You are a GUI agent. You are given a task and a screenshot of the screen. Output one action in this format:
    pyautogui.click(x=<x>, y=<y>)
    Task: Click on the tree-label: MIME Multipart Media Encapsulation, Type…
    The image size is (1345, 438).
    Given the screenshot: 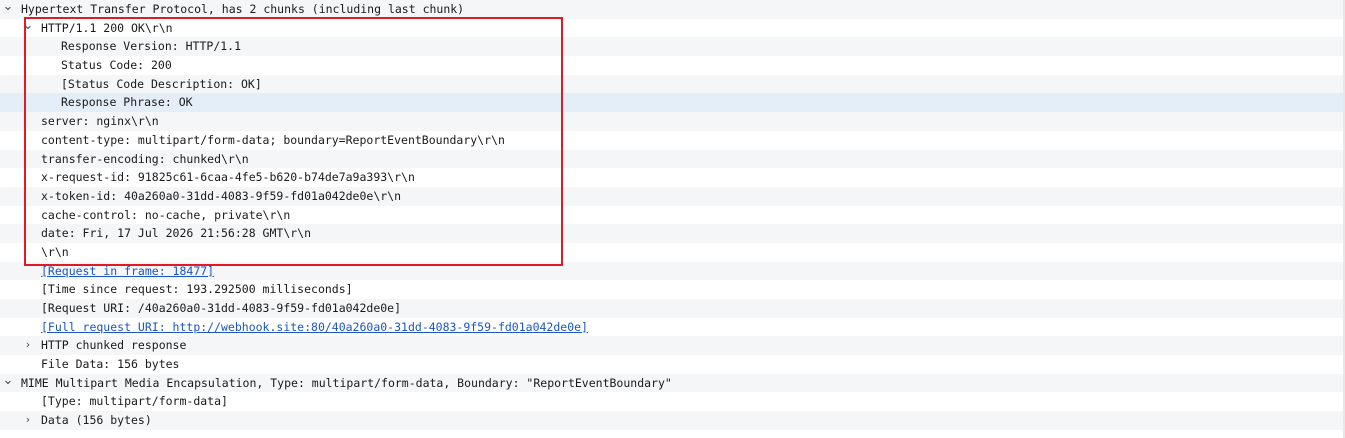 What is the action you would take?
    pyautogui.click(x=346, y=382)
    